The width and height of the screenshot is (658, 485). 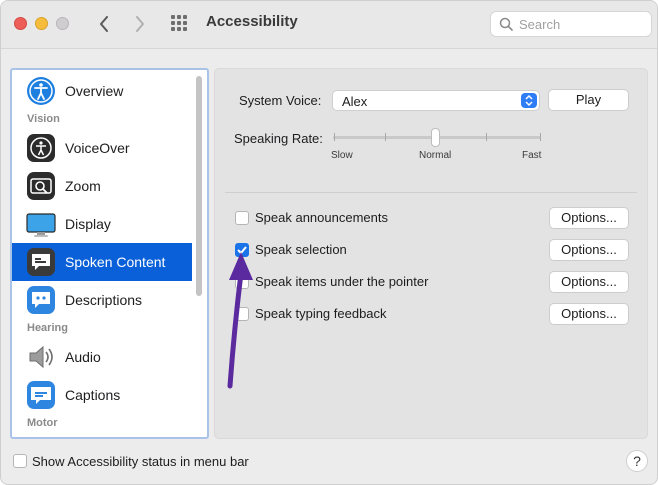 I want to click on speaking-rate-knob, so click(x=435, y=137).